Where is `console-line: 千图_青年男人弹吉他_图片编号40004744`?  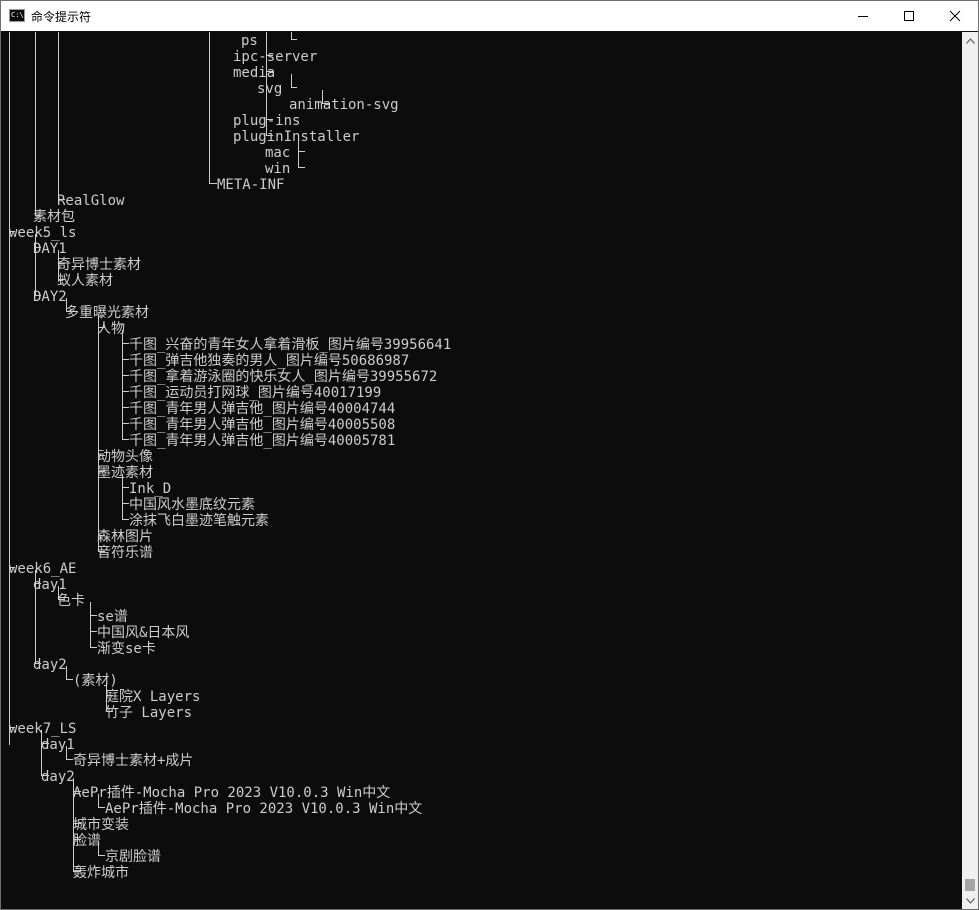
console-line: 千图_青年男人弹吉他_图片编号40004744 is located at coordinates (262, 409).